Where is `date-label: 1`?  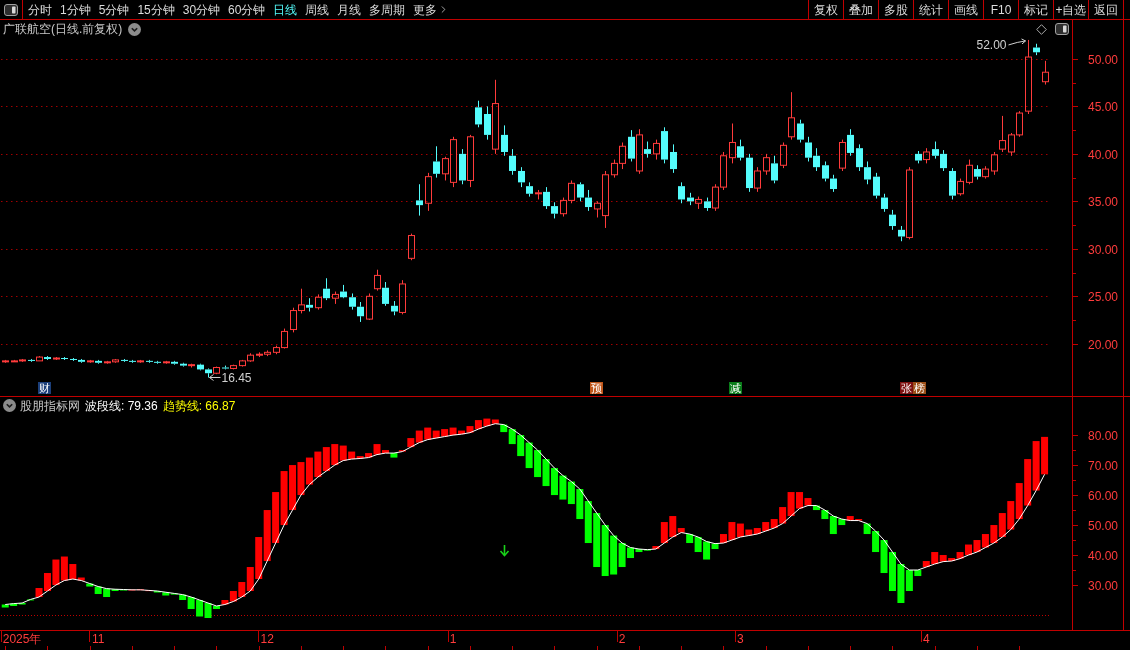
date-label: 1 is located at coordinates (453, 639).